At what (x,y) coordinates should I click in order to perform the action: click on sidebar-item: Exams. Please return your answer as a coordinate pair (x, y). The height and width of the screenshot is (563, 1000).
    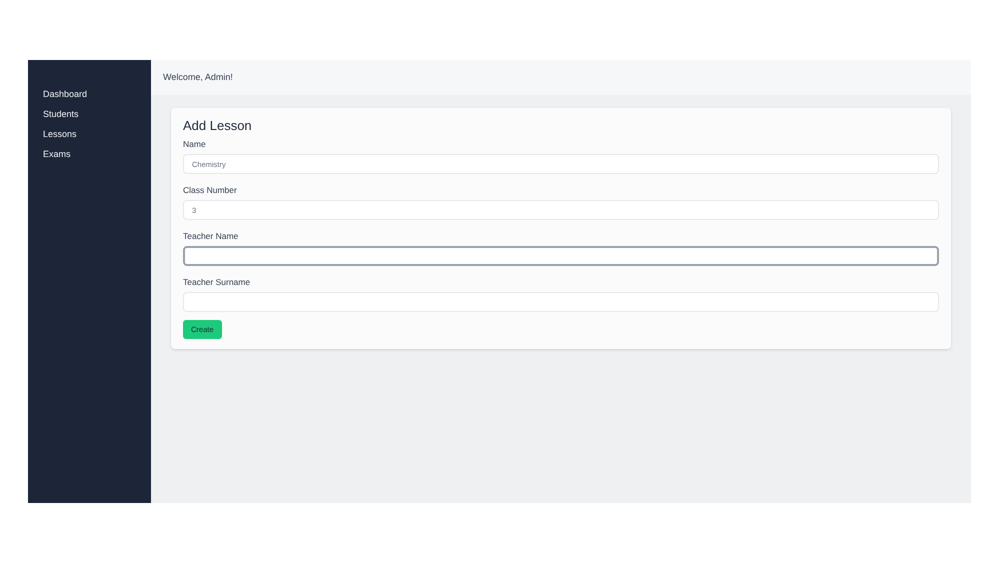
    Looking at the image, I should click on (57, 154).